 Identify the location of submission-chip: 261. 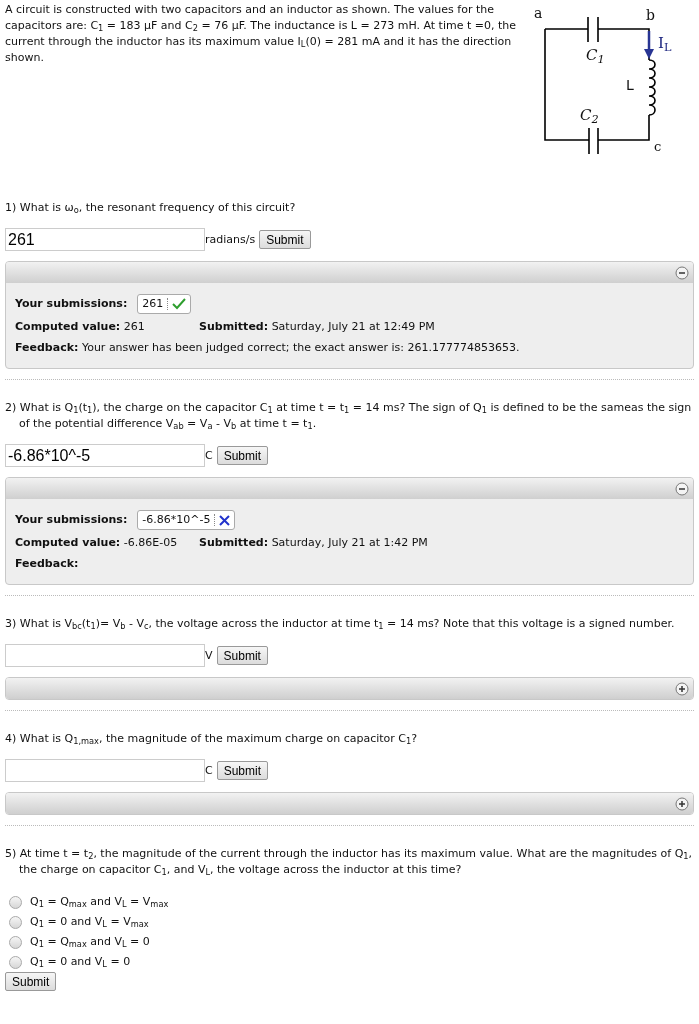
(164, 304).